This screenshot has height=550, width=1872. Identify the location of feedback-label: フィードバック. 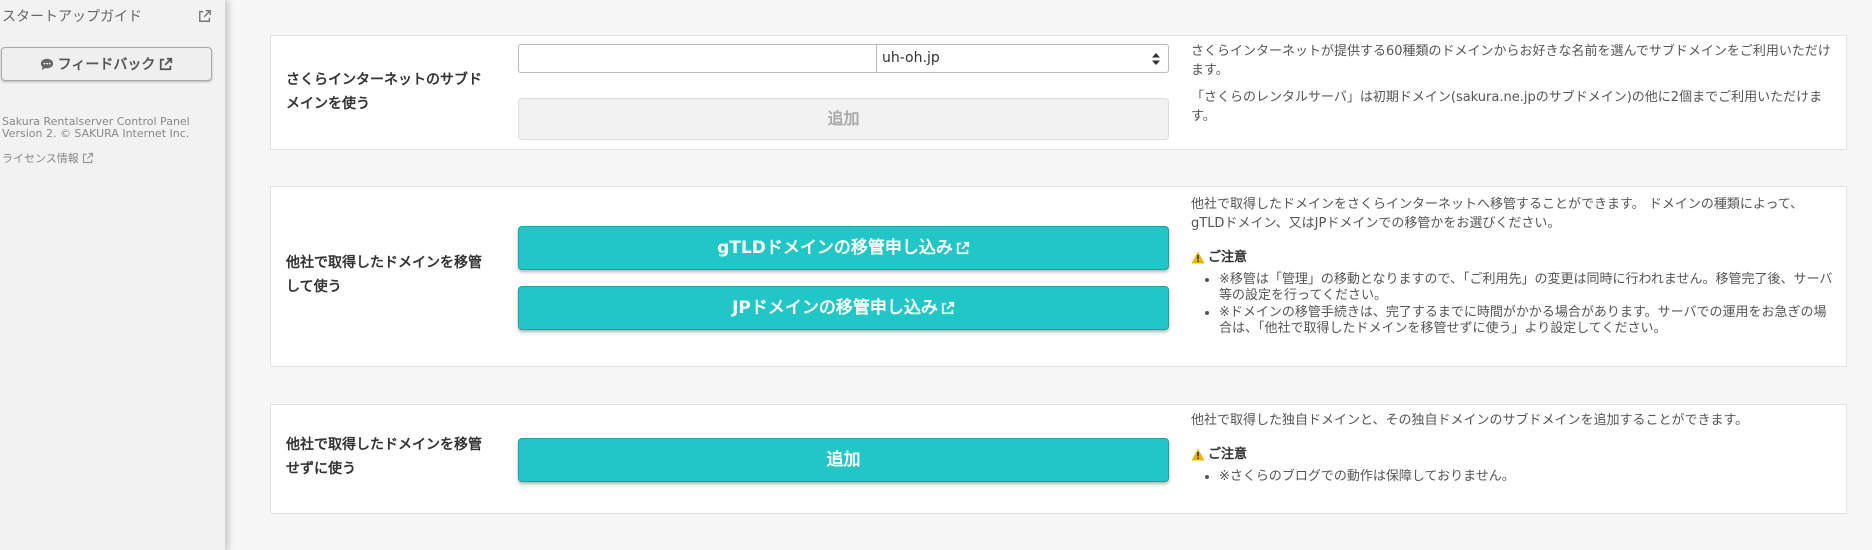
(106, 65).